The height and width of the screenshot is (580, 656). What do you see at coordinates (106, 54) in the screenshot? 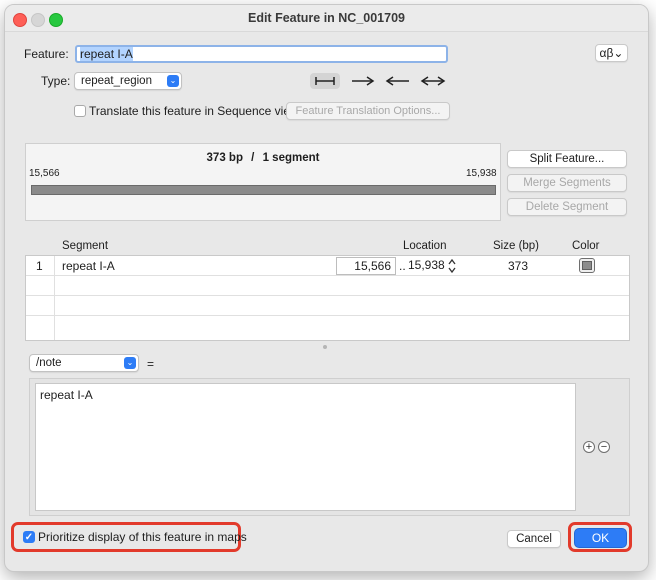
I see `feature-name-value: repeat I-A` at bounding box center [106, 54].